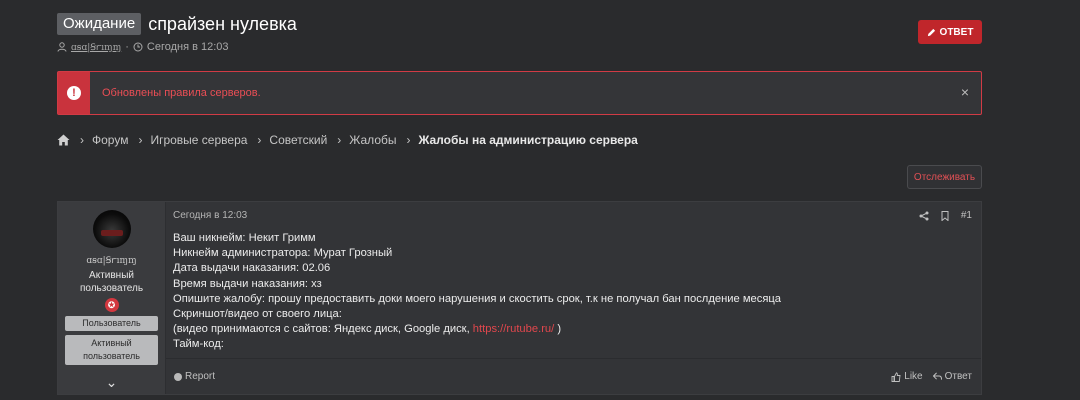  I want to click on post-line-nickname: Ваш никнейм: Некит Гримм, so click(244, 238).